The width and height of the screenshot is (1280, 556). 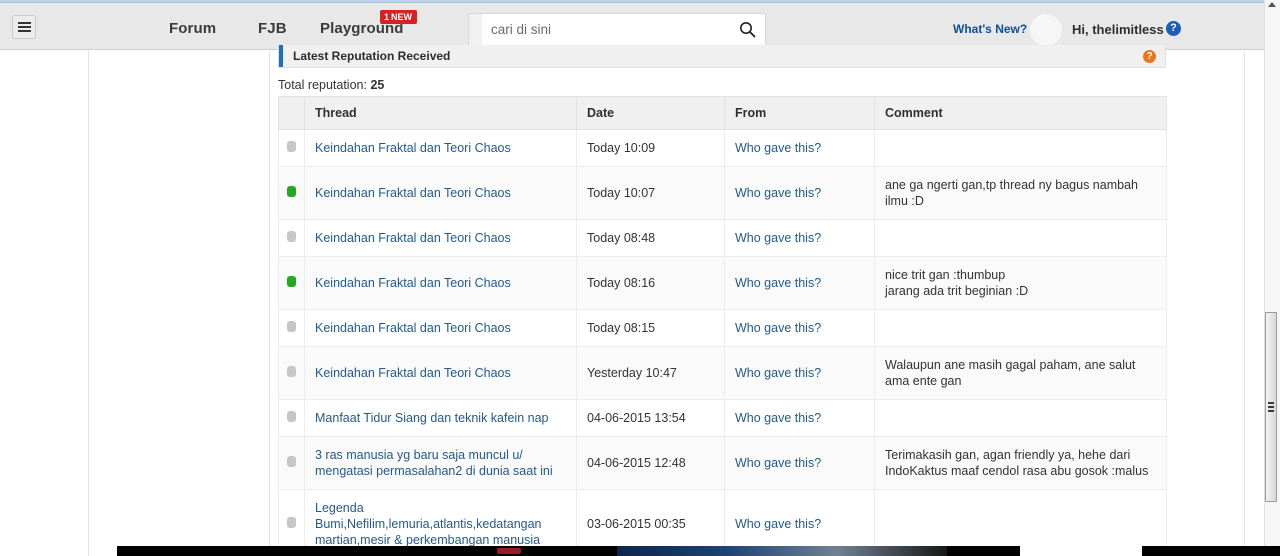 I want to click on total-reputation: Total reputation: 25, so click(x=331, y=85).